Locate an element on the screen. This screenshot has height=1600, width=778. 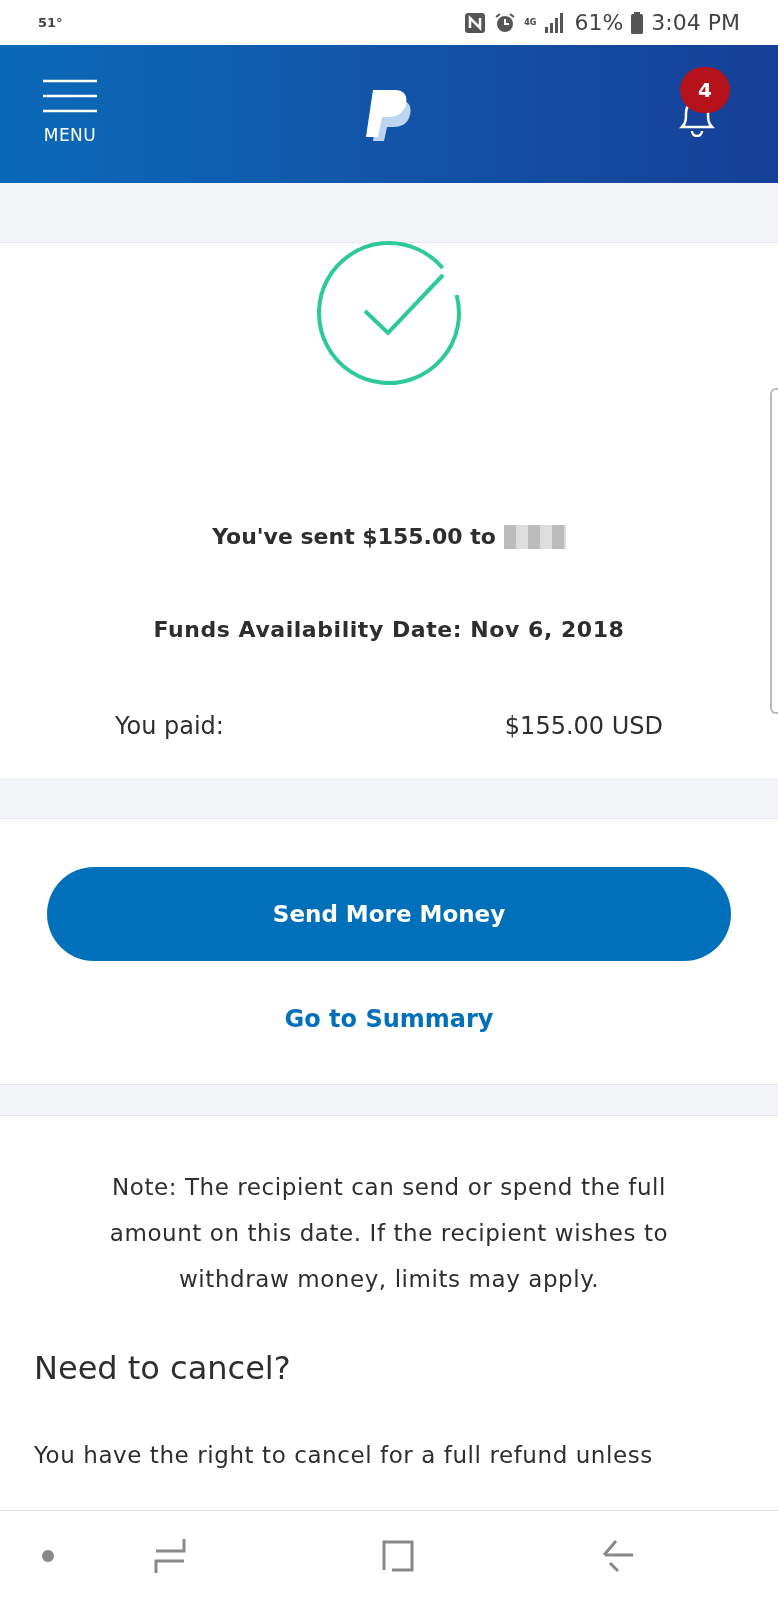
availability-date: Funds Availability Date: Nov 6, 2018 is located at coordinates (389, 630).